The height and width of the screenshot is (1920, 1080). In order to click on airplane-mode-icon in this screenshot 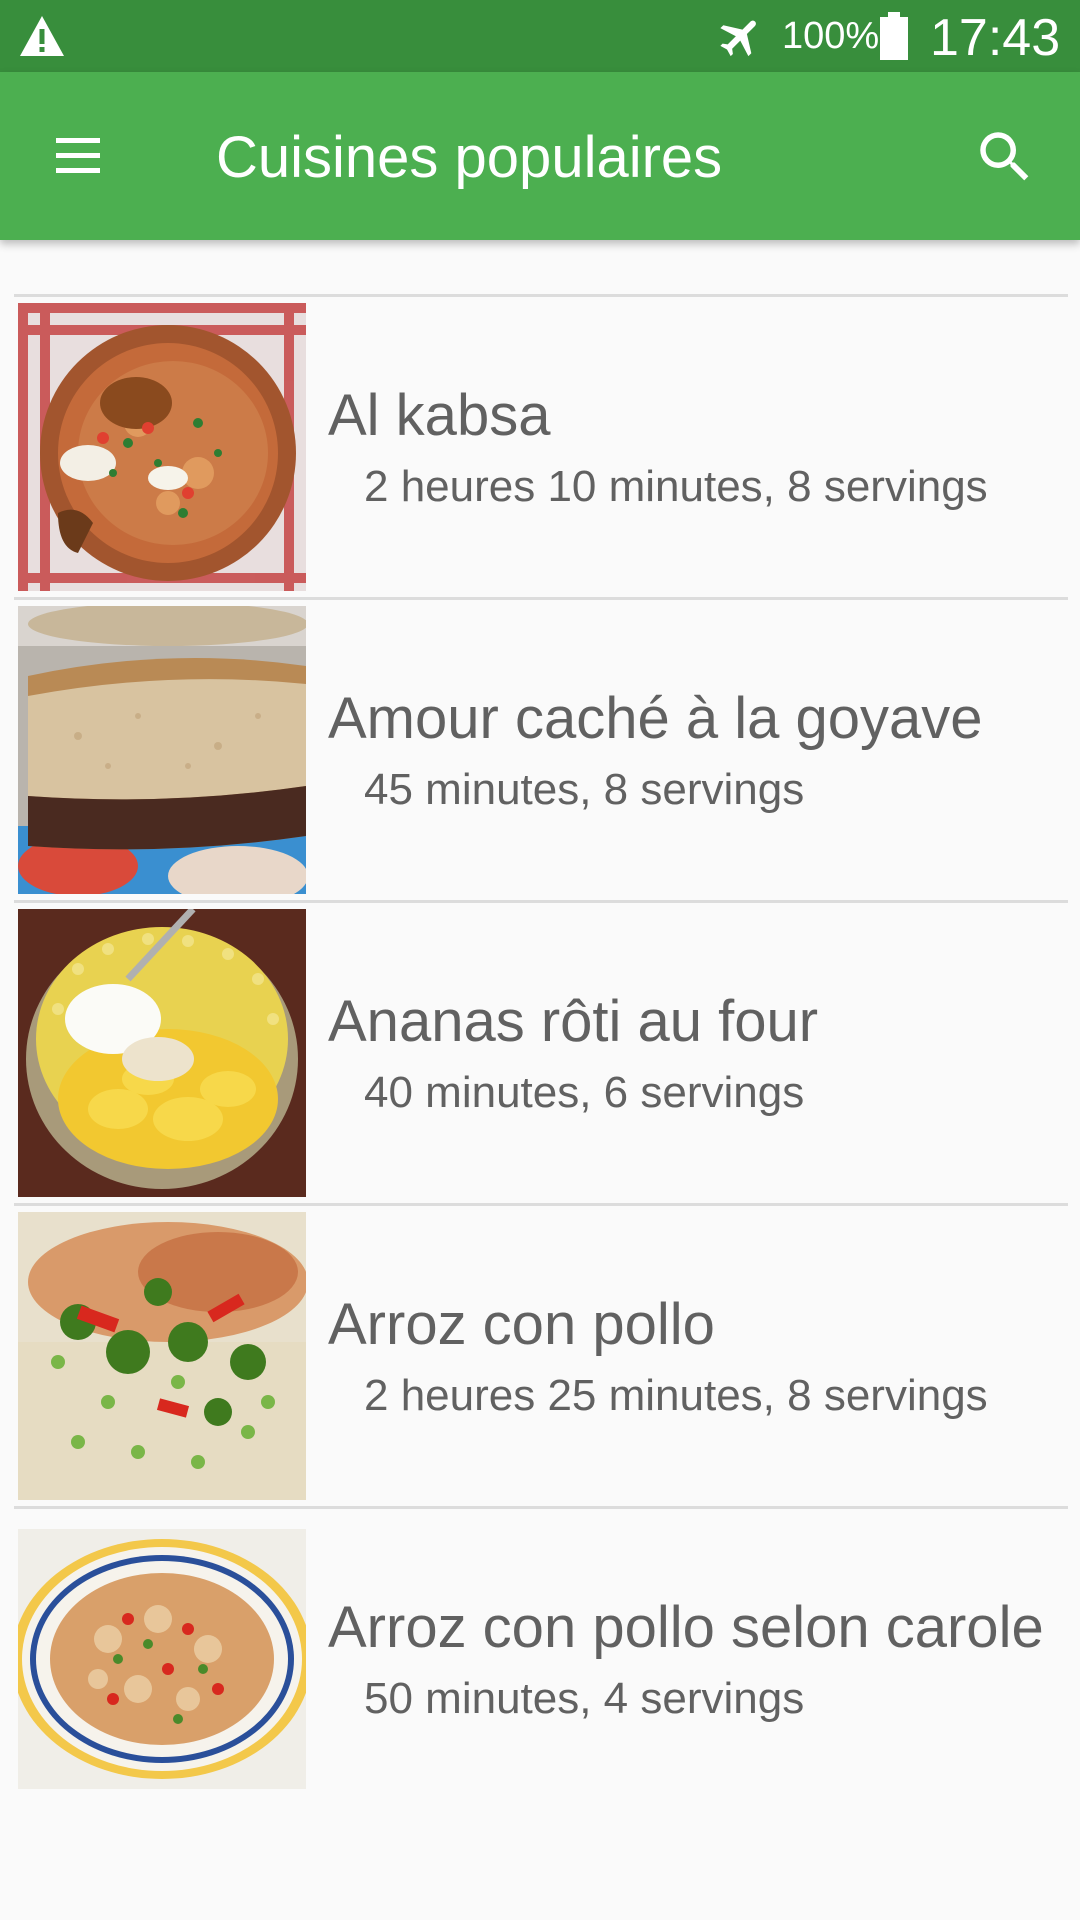, I will do `click(738, 38)`.